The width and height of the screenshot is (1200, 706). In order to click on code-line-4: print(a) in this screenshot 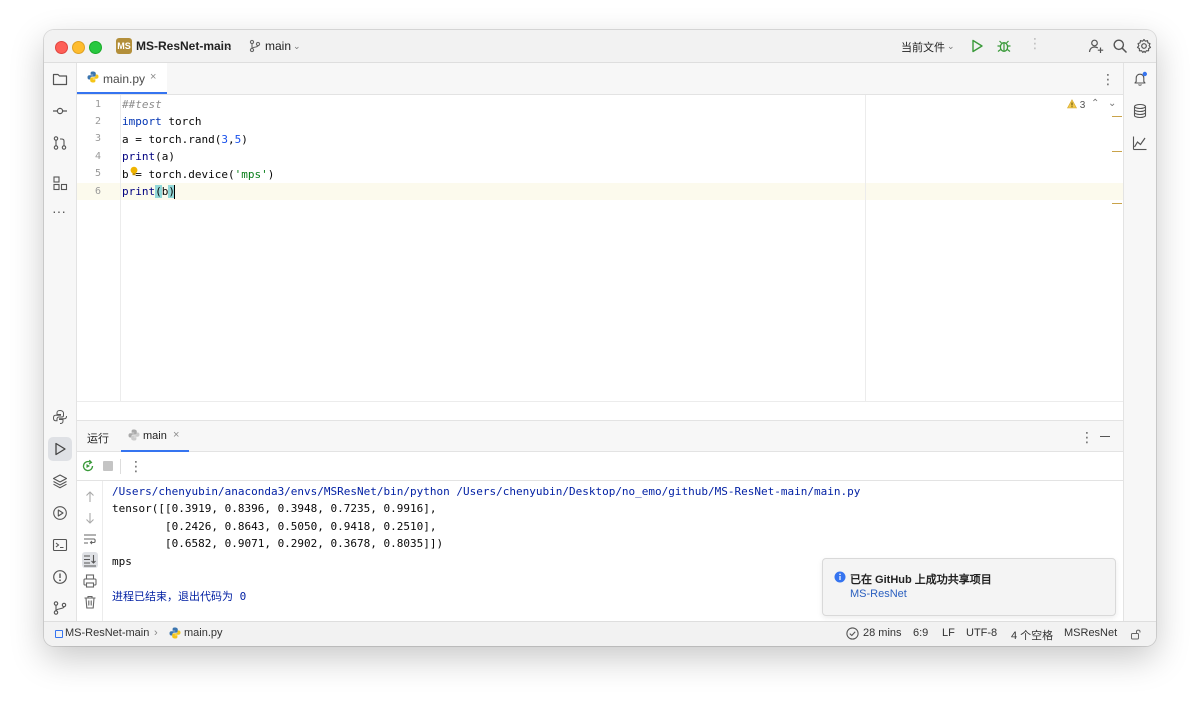, I will do `click(148, 156)`.